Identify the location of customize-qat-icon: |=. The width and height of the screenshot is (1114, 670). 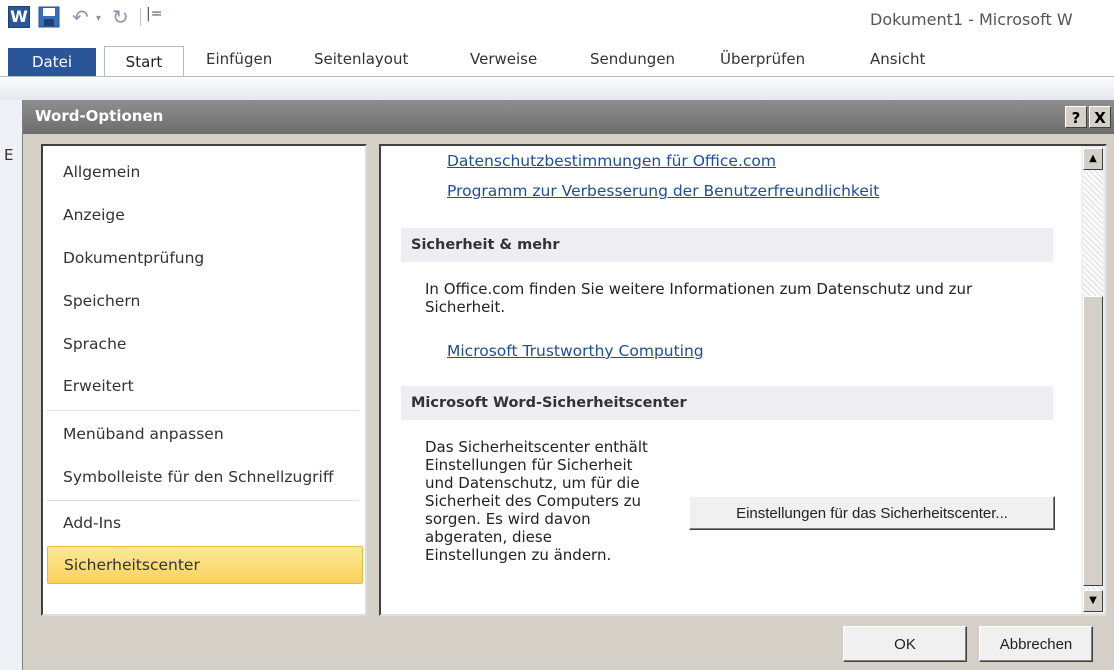
(154, 14).